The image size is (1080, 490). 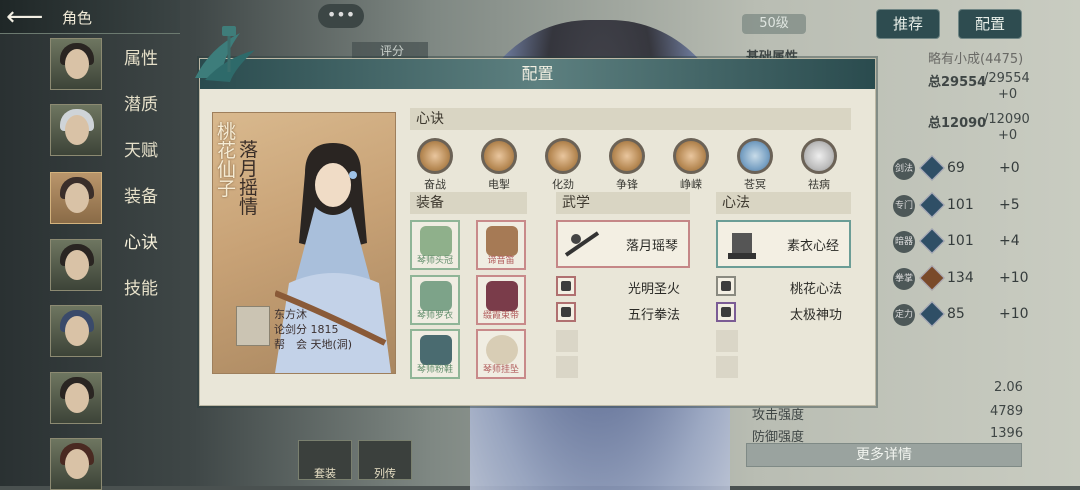 What do you see at coordinates (783, 244) in the screenshot?
I see `xinfa-main-slot: 素衣心经` at bounding box center [783, 244].